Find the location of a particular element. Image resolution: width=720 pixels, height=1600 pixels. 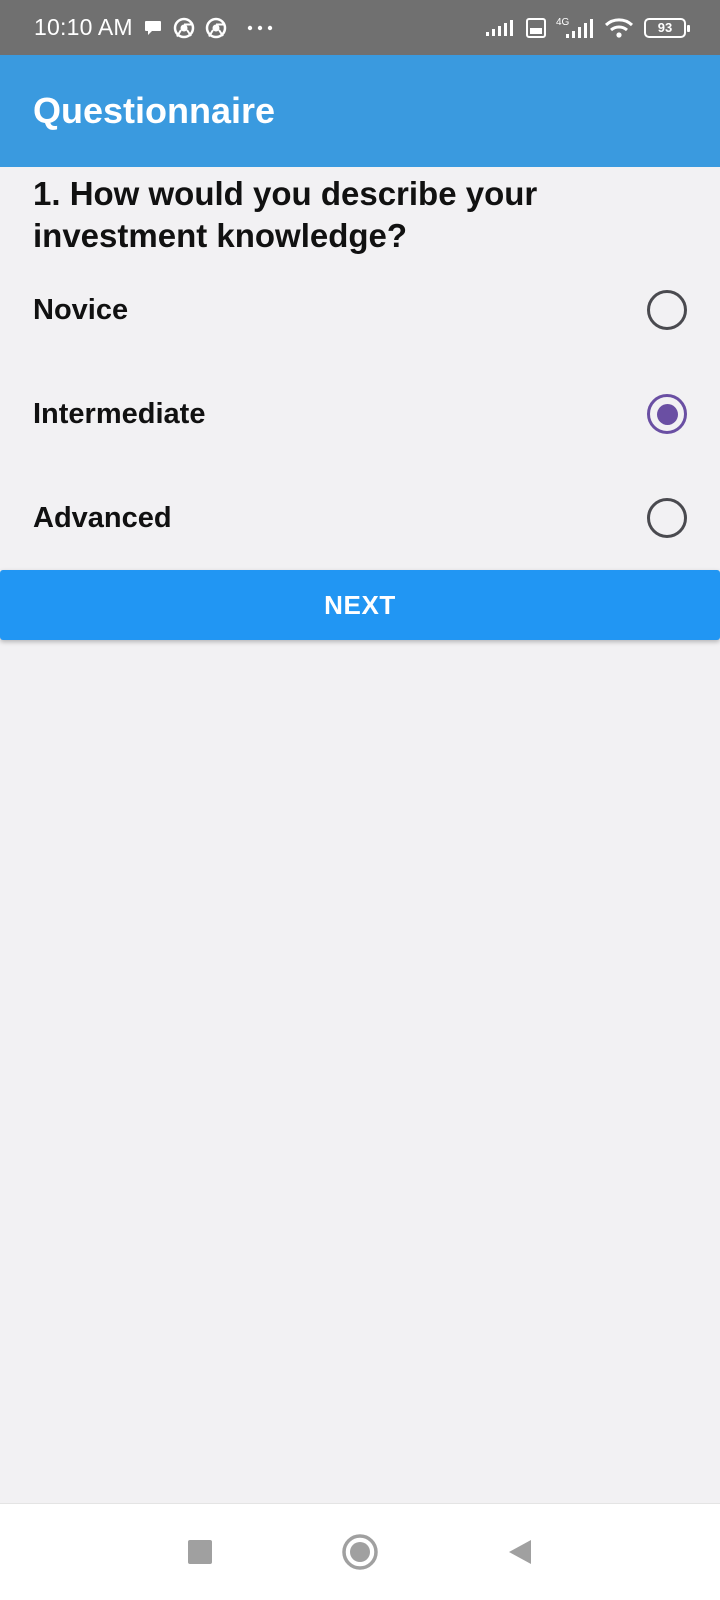

radio-button-novice is located at coordinates (667, 310).